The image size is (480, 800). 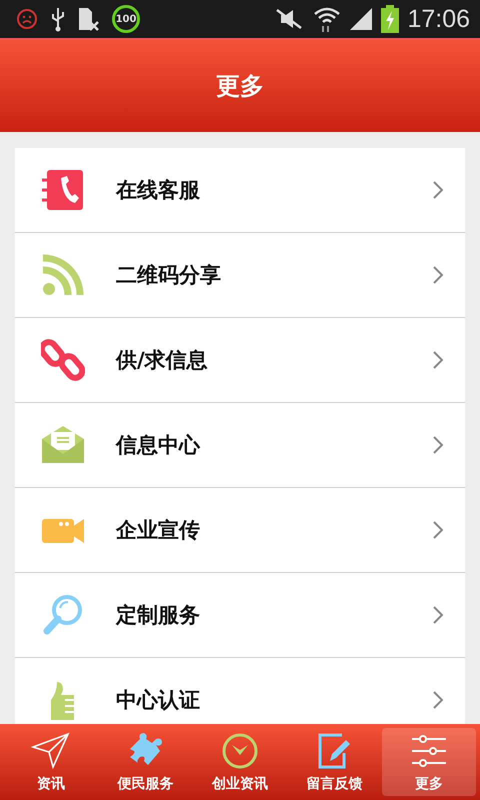 I want to click on menu-item: 企业宣传, so click(x=240, y=530).